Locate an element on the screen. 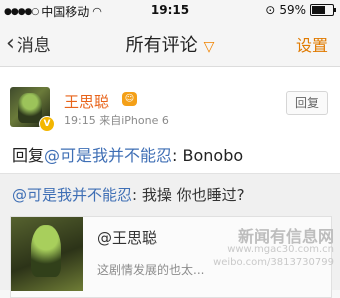 The height and width of the screenshot is (298, 340). comment-filter-dropdown: 所有评论 ▽ is located at coordinates (170, 44).